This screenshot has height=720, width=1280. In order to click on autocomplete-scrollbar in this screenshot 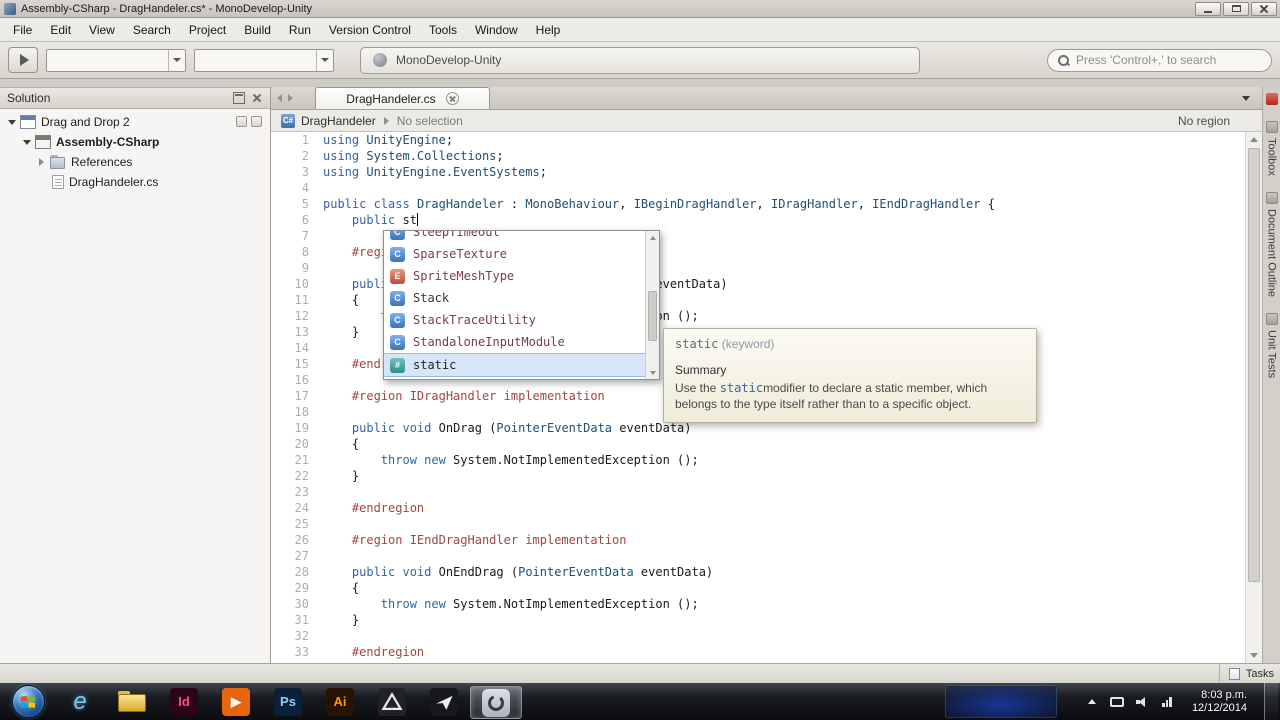, I will do `click(652, 305)`.